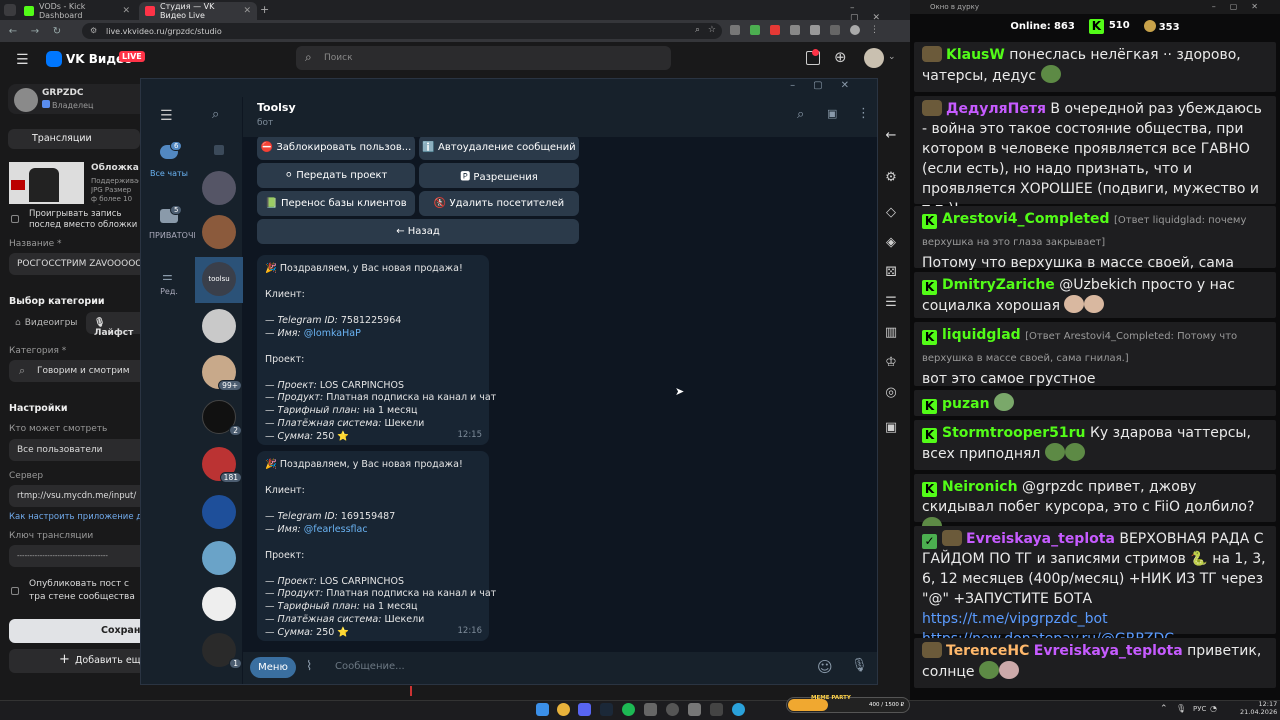 The image size is (1280, 720). What do you see at coordinates (1040, 539) in the screenshot?
I see `chat-username: Evreiskaya_teplota` at bounding box center [1040, 539].